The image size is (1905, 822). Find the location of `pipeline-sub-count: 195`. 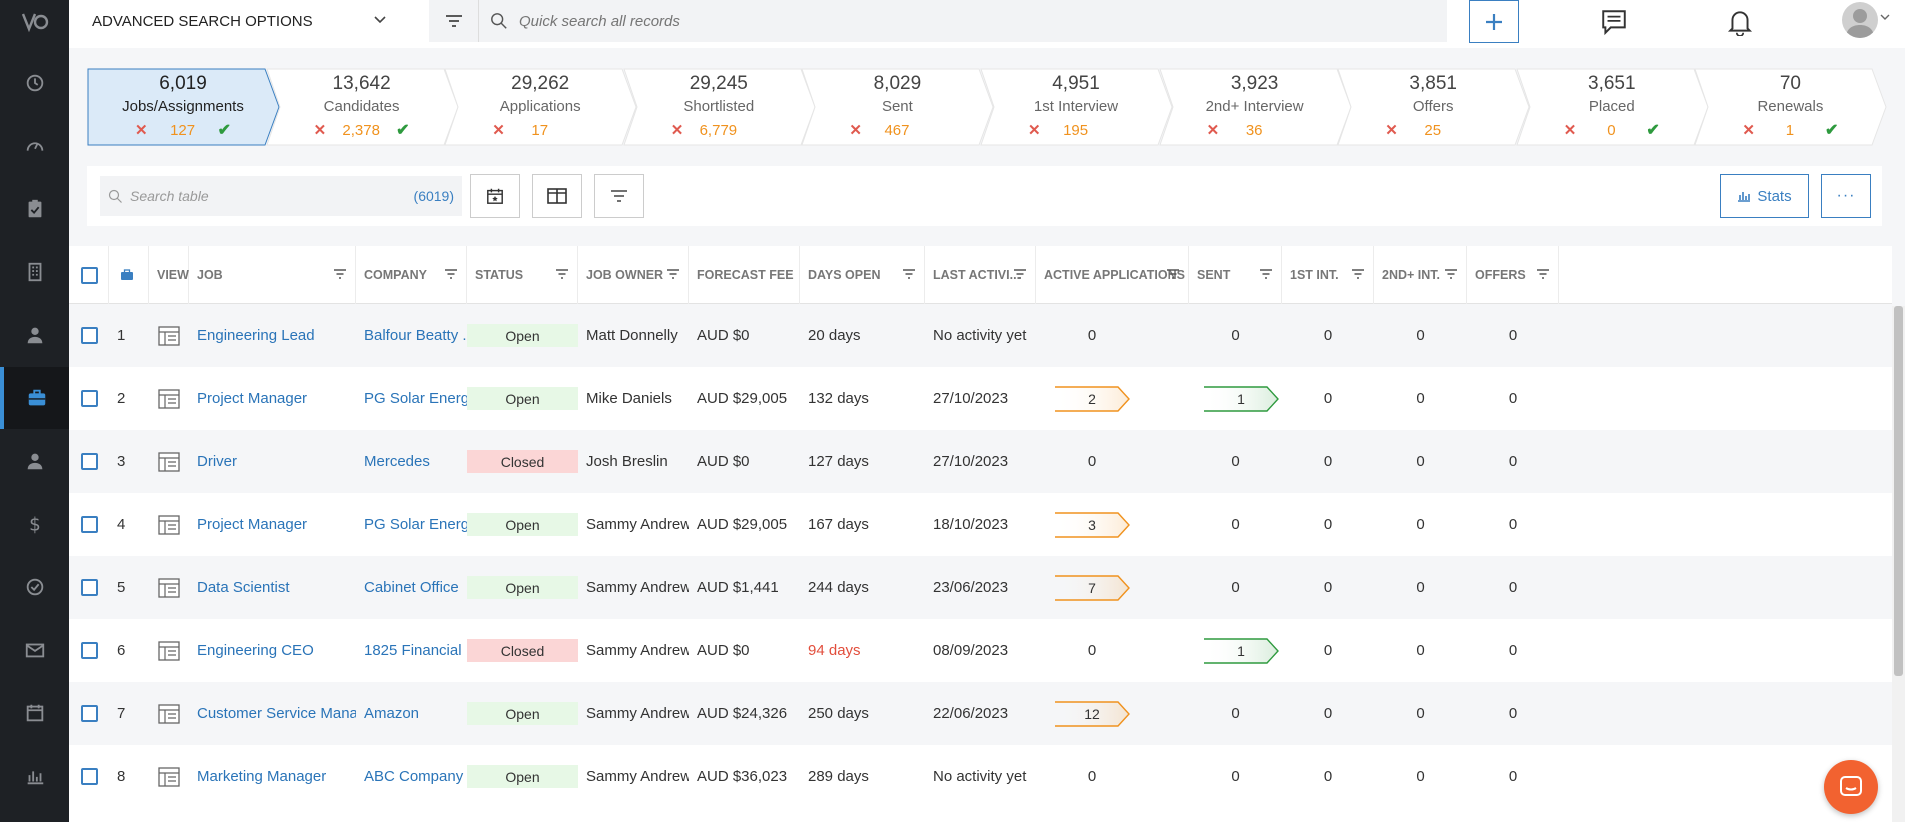

pipeline-sub-count: 195 is located at coordinates (1076, 130).